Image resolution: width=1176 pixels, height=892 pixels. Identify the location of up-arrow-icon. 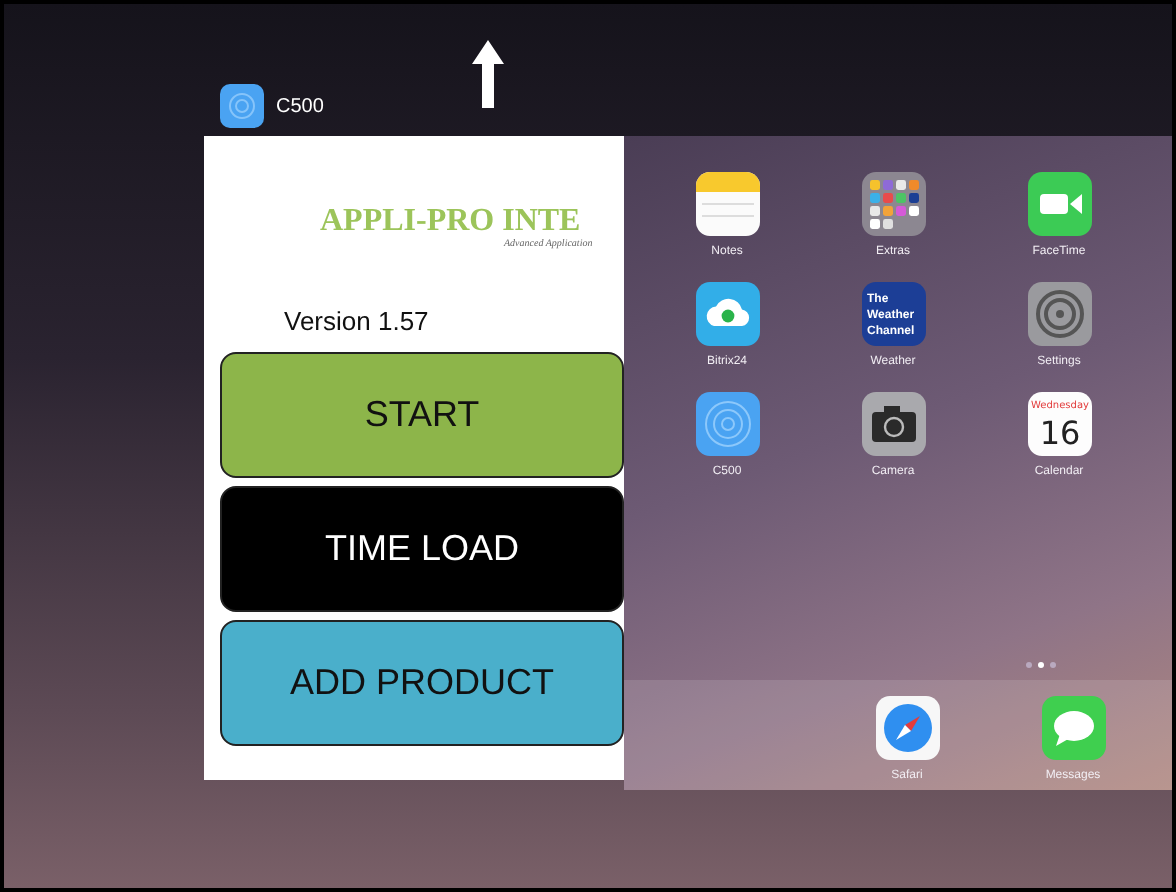
(488, 74).